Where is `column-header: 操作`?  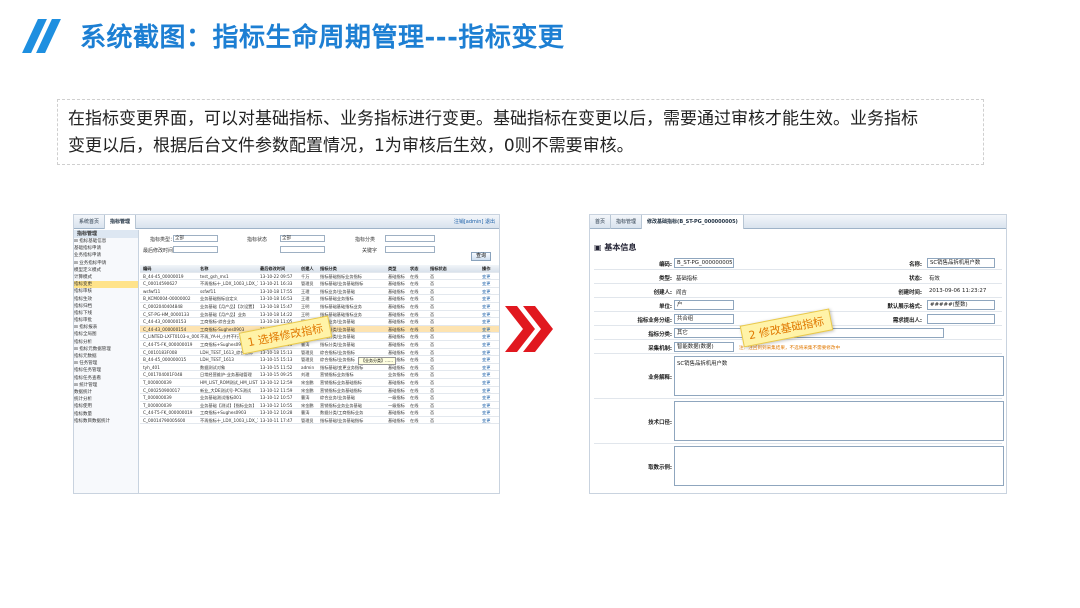 column-header: 操作 is located at coordinates (490, 269).